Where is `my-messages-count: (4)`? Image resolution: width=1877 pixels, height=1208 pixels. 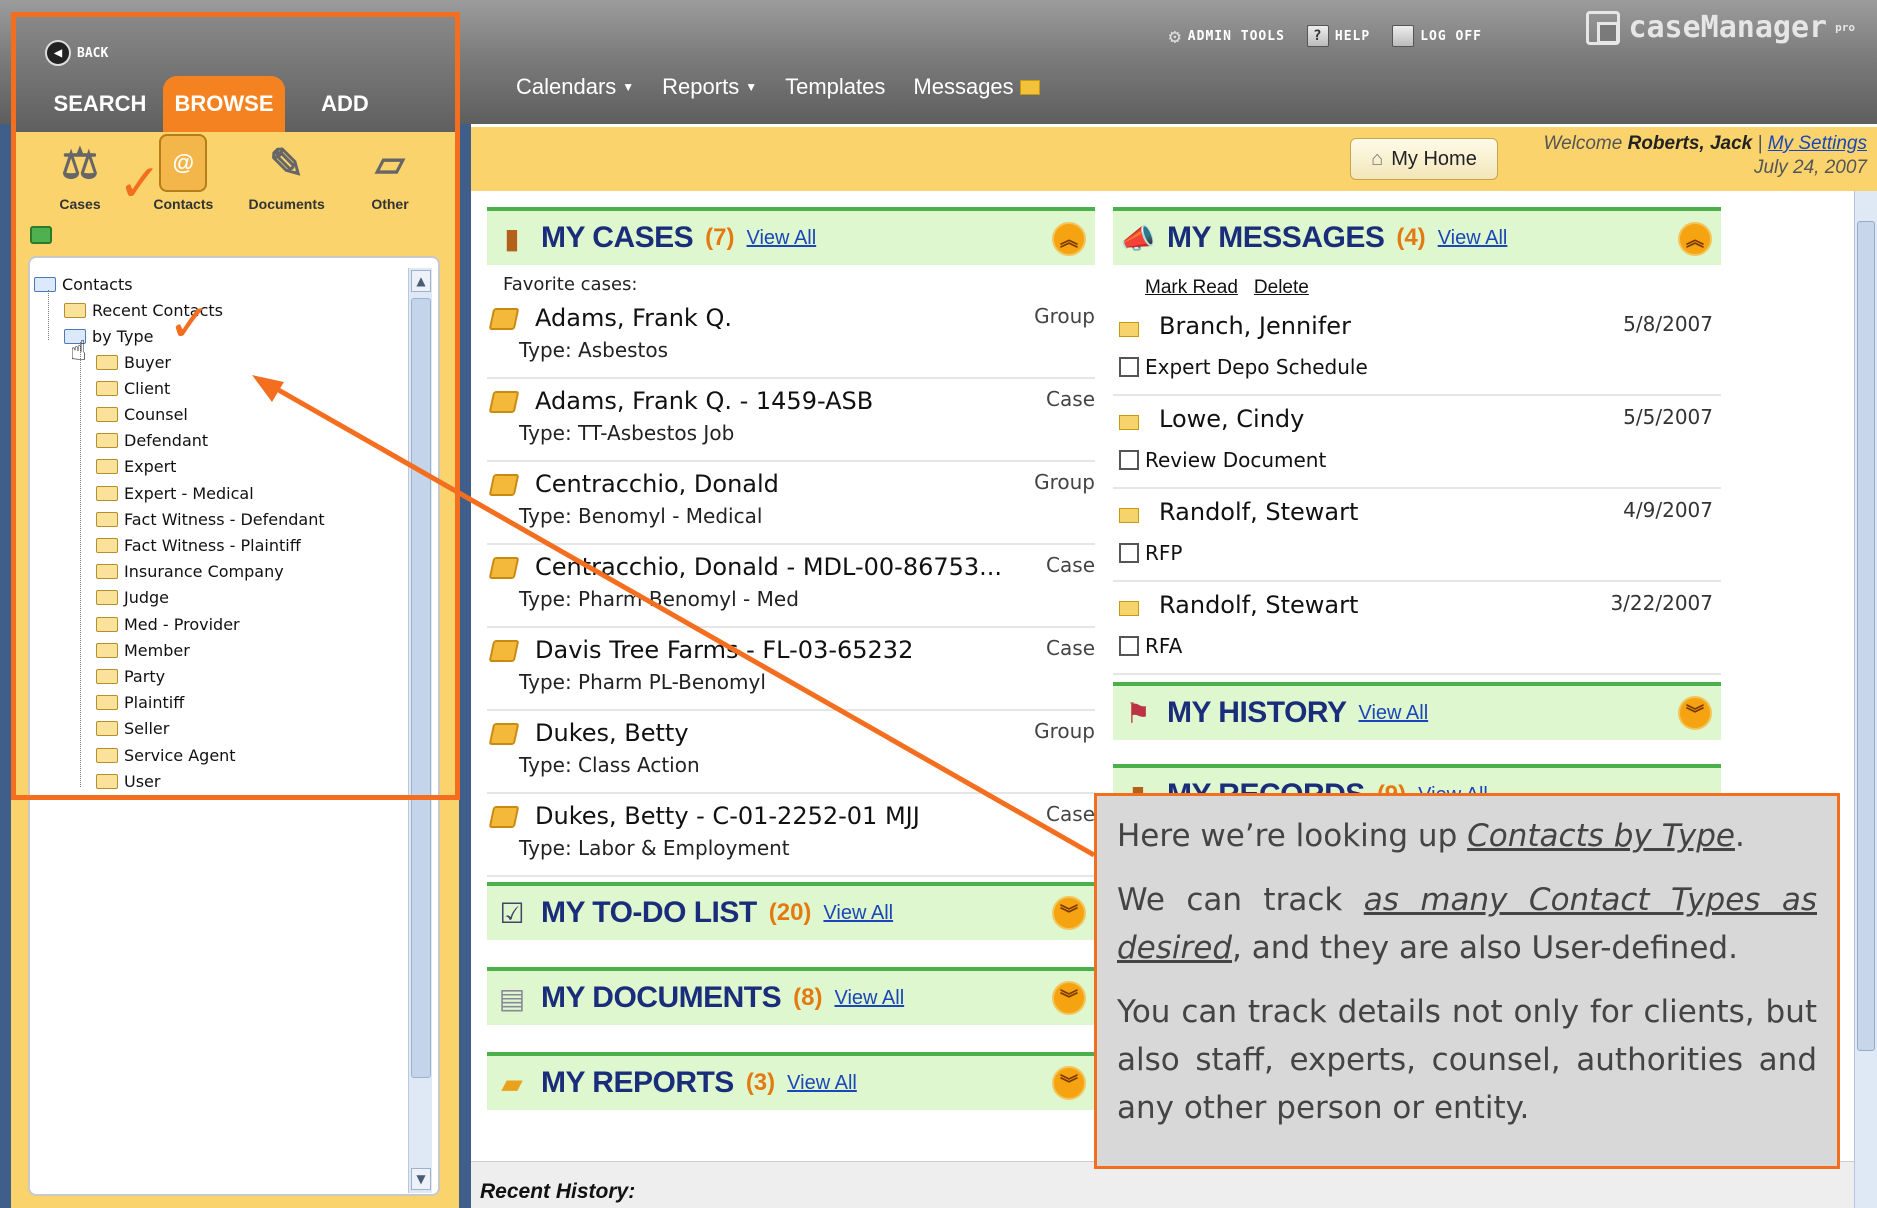
my-messages-count: (4) is located at coordinates (1411, 237).